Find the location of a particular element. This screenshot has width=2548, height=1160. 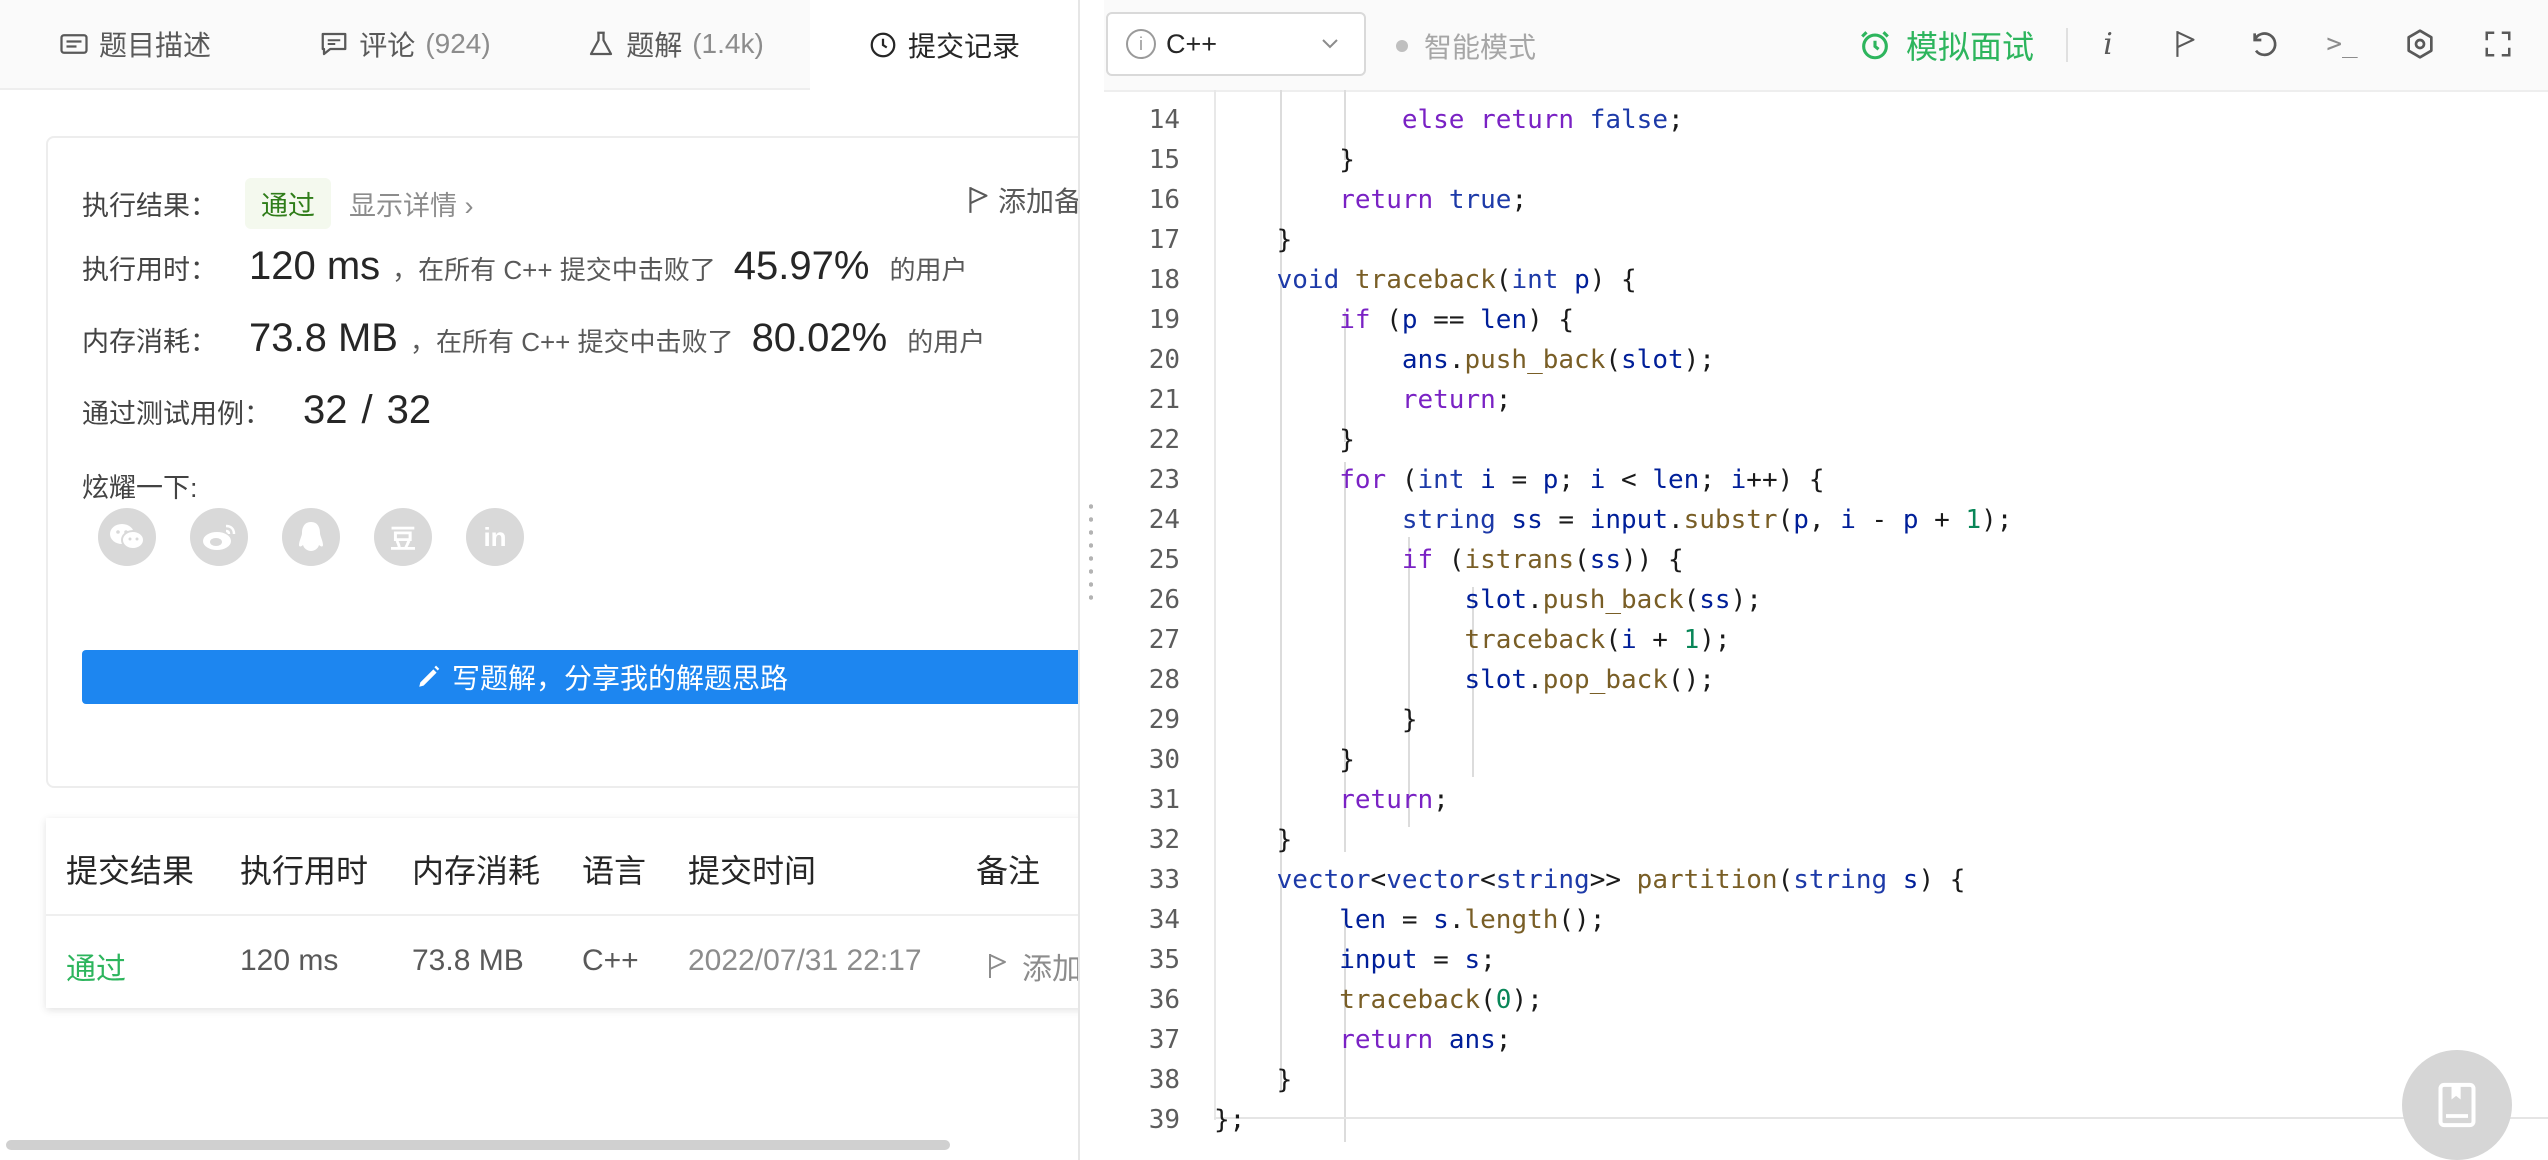

line-number: 30 is located at coordinates (1164, 760).